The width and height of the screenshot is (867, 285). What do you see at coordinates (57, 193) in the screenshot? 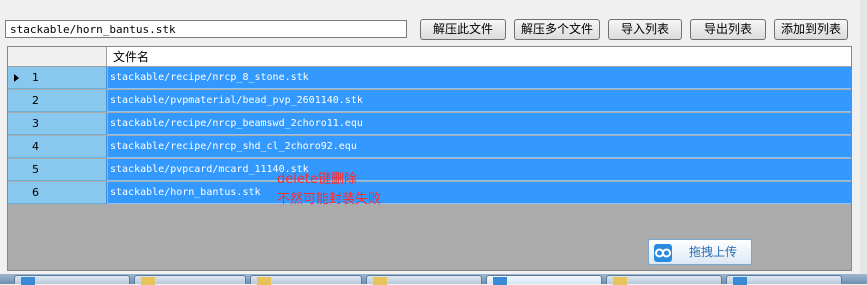
I see `row-header: 6` at bounding box center [57, 193].